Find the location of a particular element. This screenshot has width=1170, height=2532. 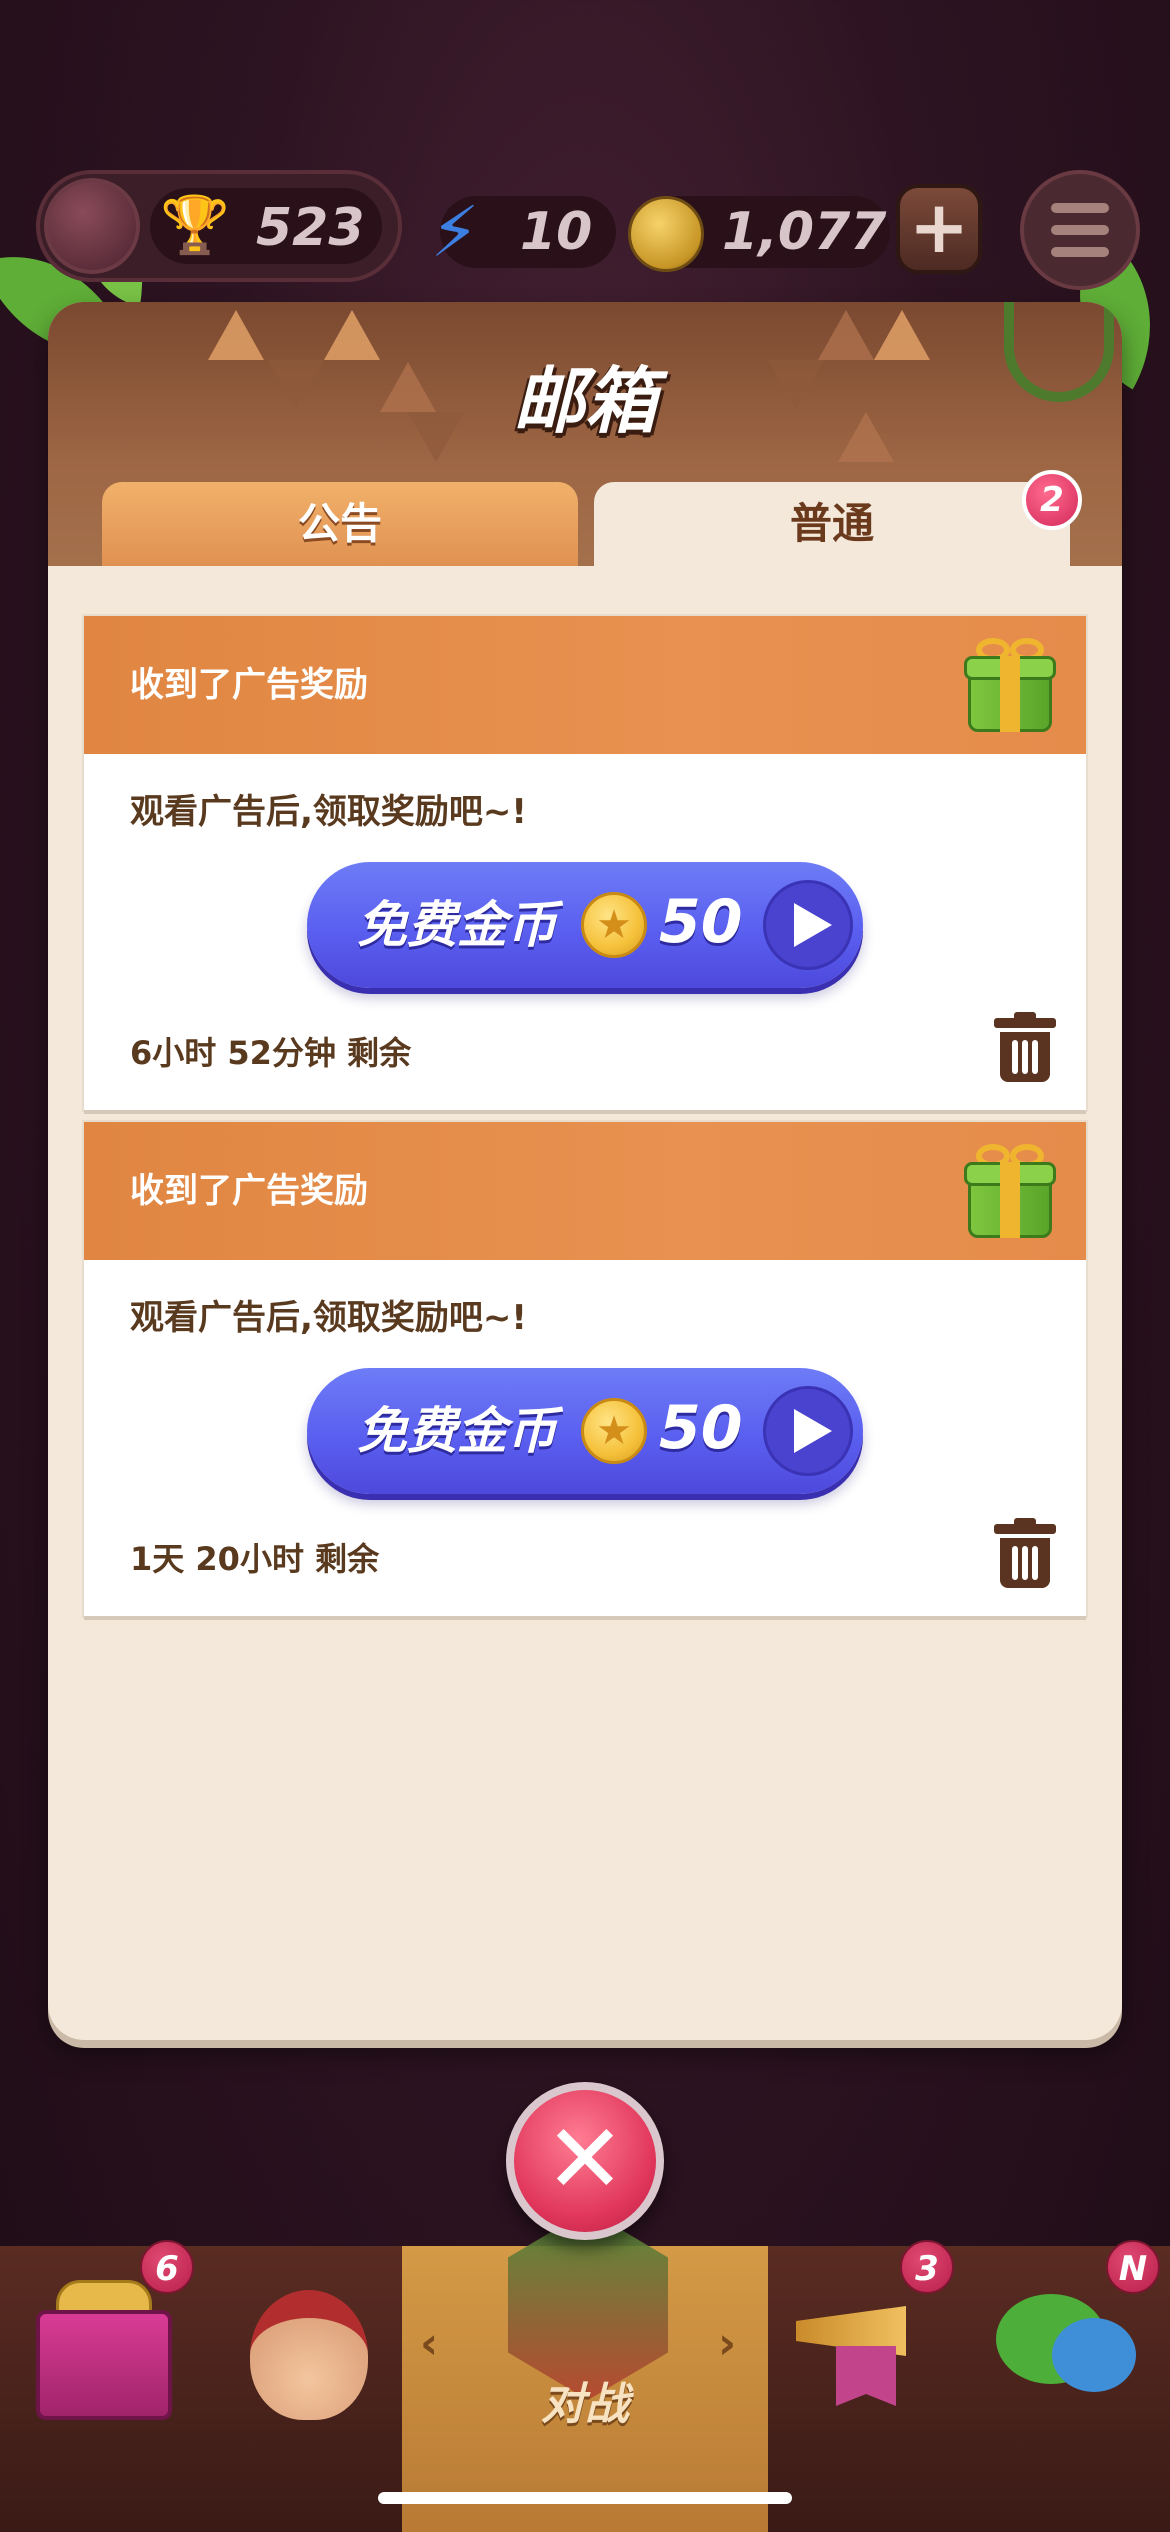

lightning-icon: ⚡ is located at coordinates (455, 232).